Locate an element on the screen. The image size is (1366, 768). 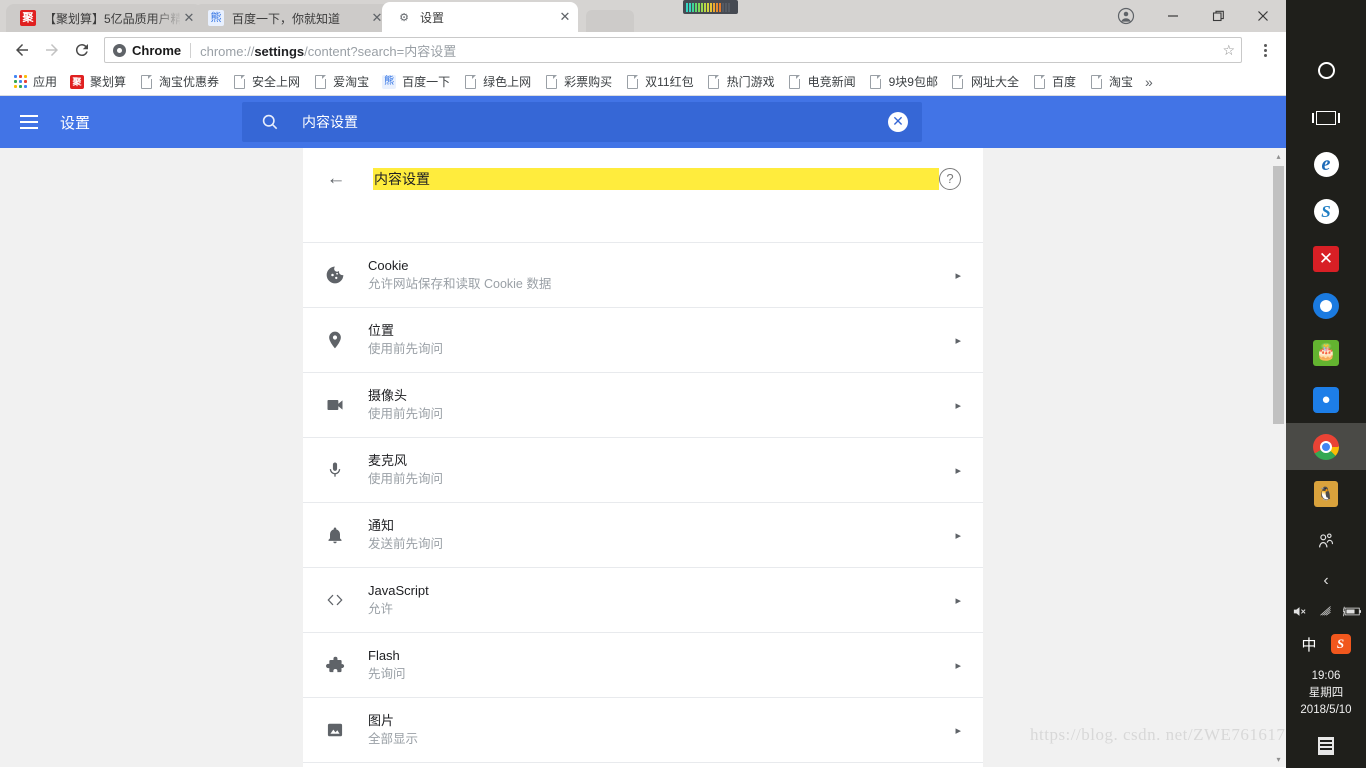
row-subtitle: 发送前先询问 is located at coordinates (406, 544).